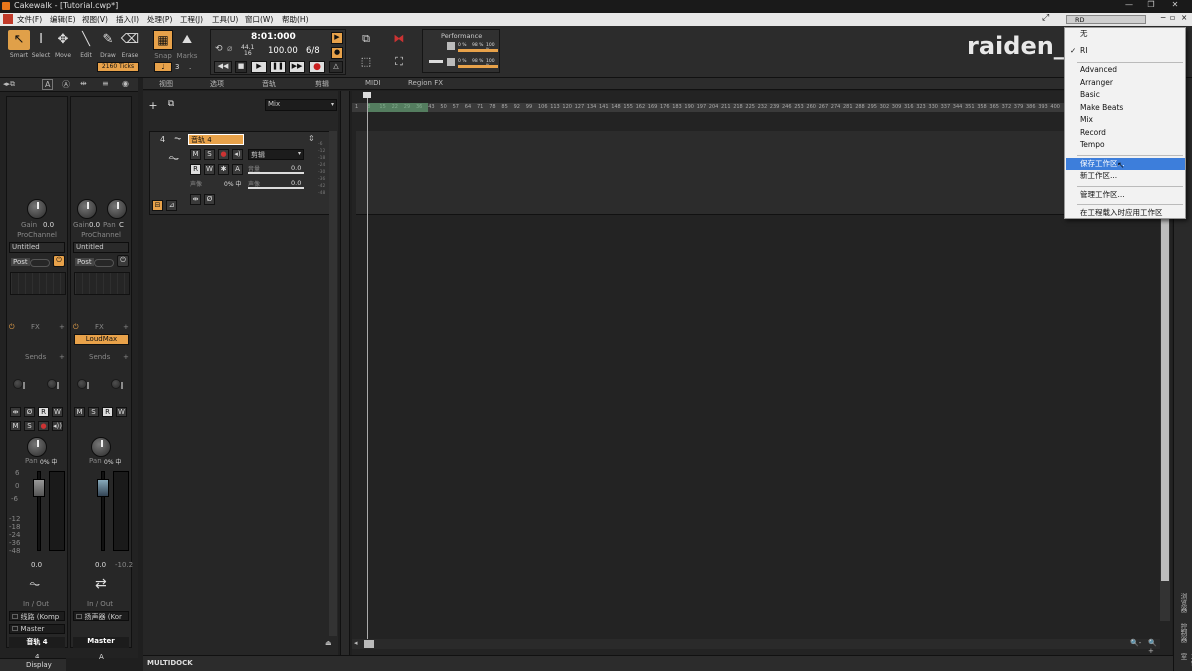 The height and width of the screenshot is (671, 1192). Describe the element at coordinates (1172, 17) in the screenshot. I see `doc-restore-button: ▫` at that location.